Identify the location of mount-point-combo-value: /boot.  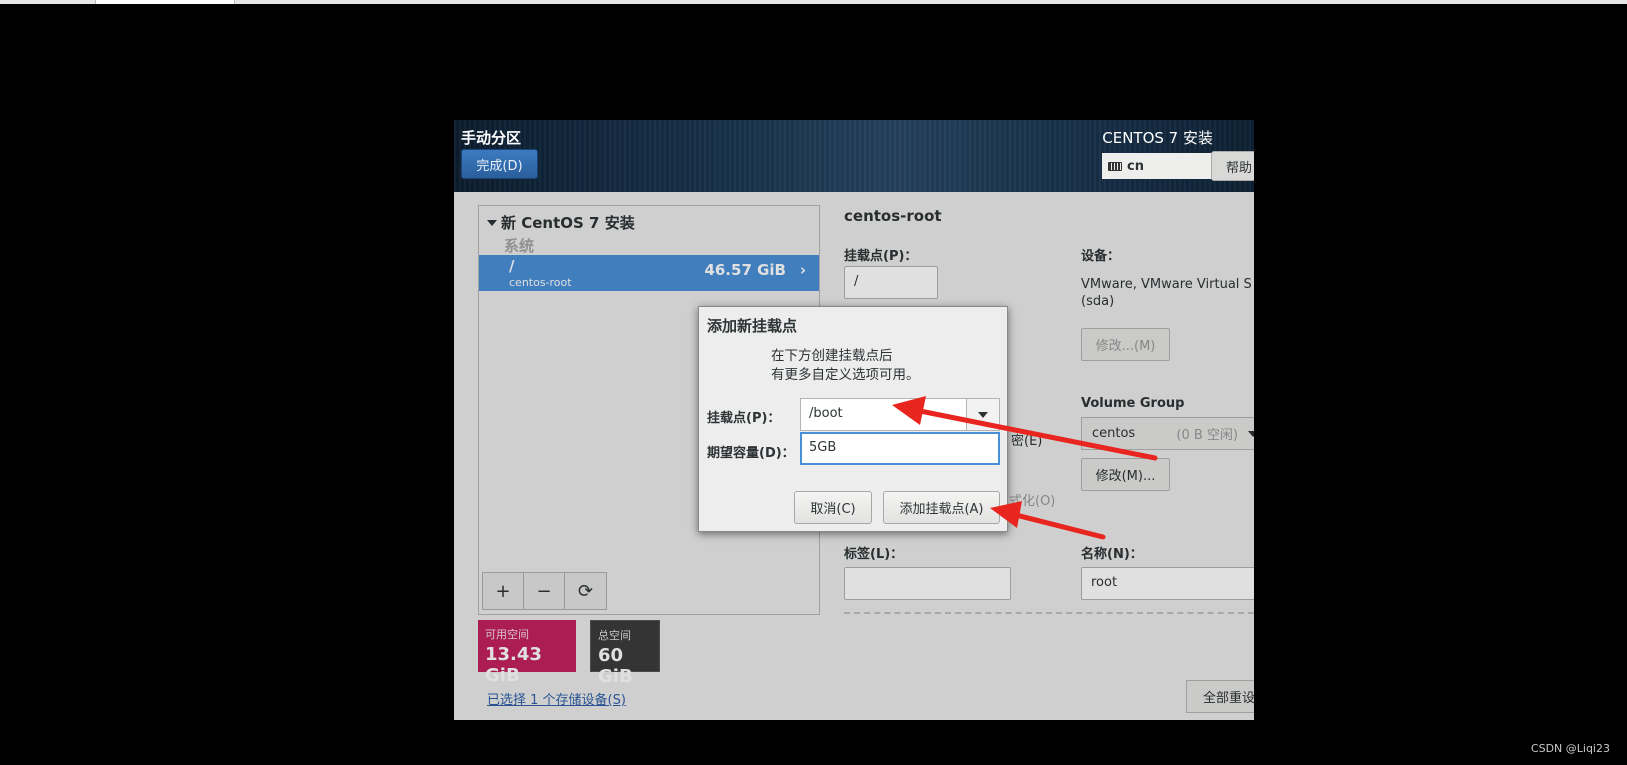
(826, 413).